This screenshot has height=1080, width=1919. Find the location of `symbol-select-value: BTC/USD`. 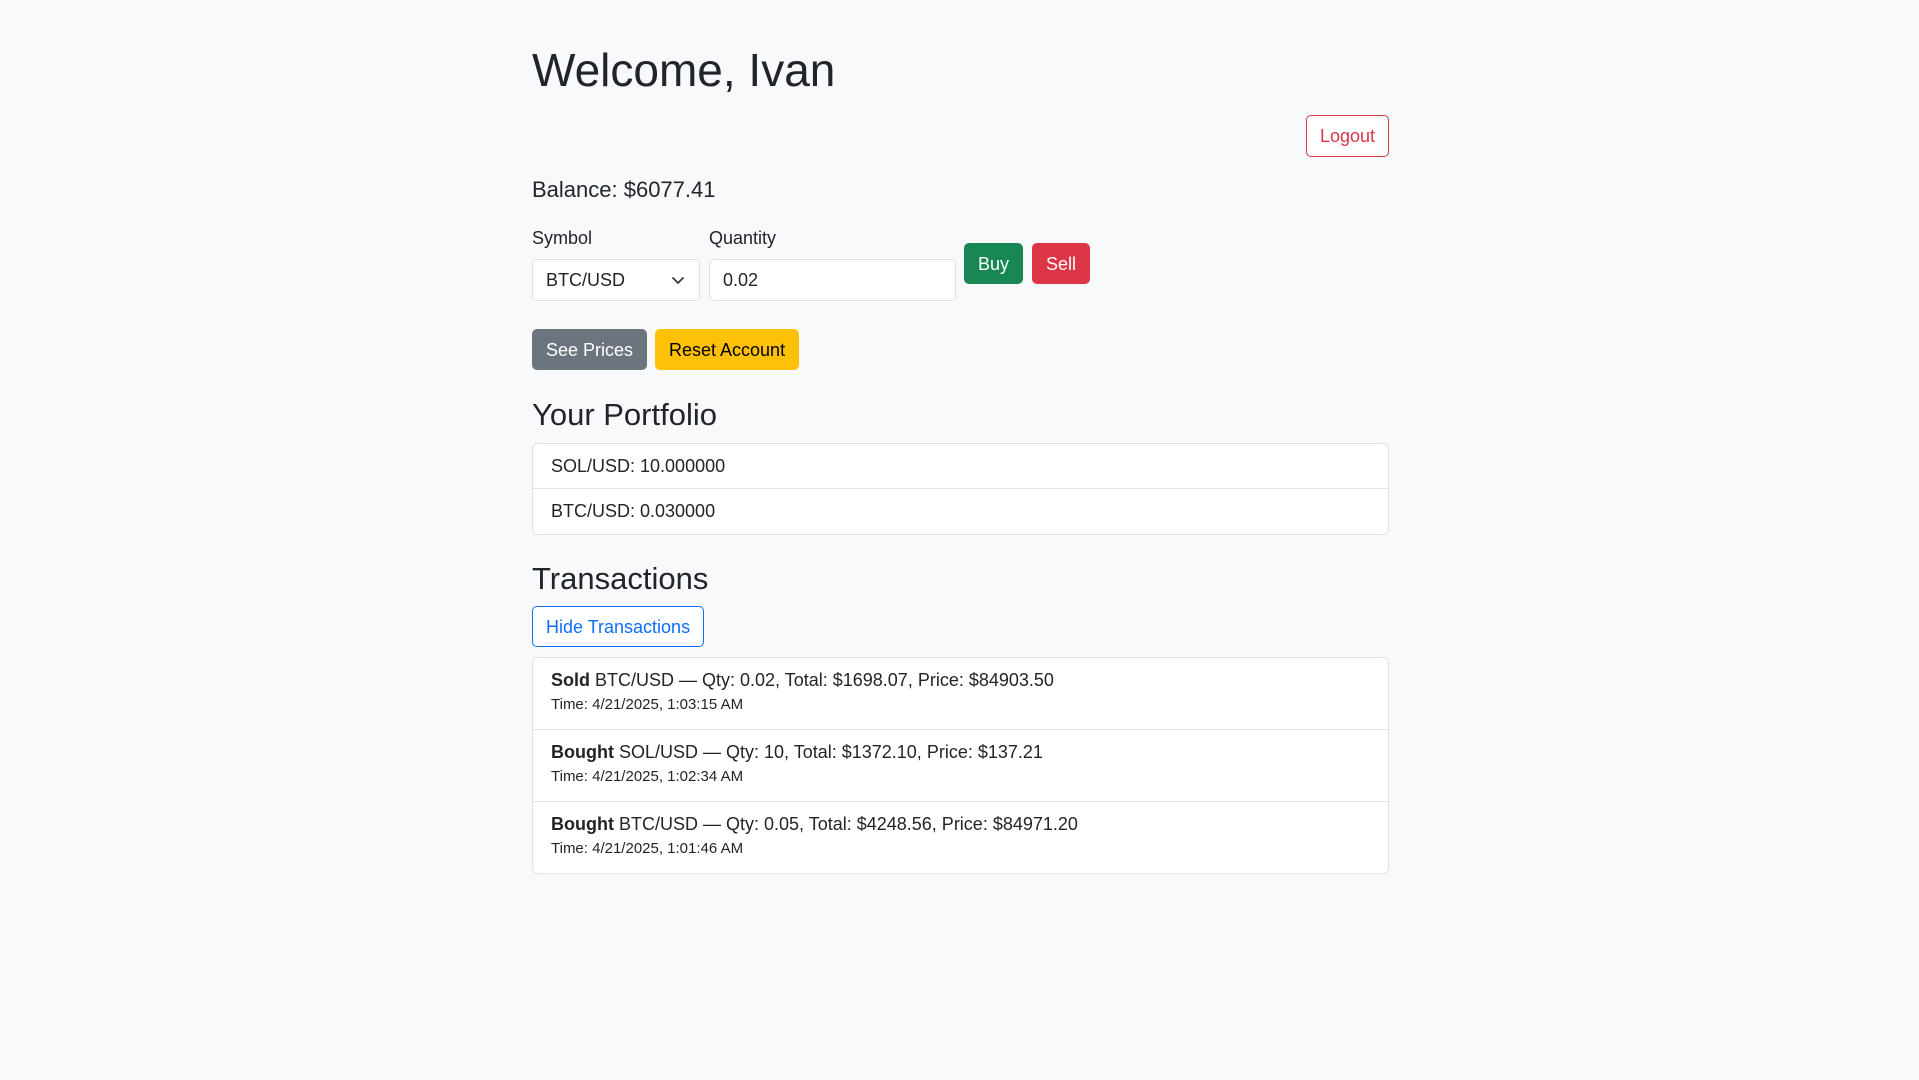

symbol-select-value: BTC/USD is located at coordinates (586, 279).